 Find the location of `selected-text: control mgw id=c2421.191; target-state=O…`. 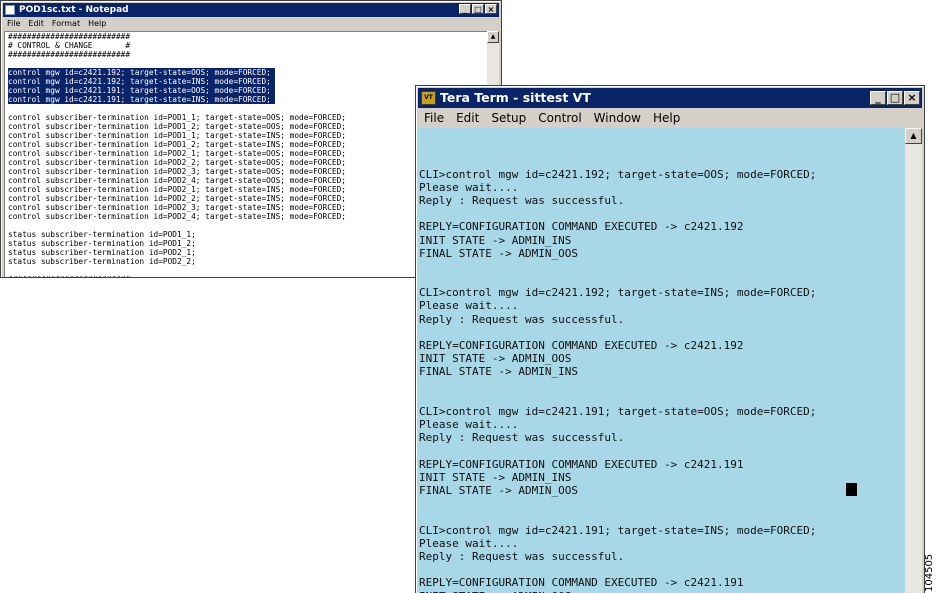

selected-text: control mgw id=c2421.191; target-state=O… is located at coordinates (141, 90).